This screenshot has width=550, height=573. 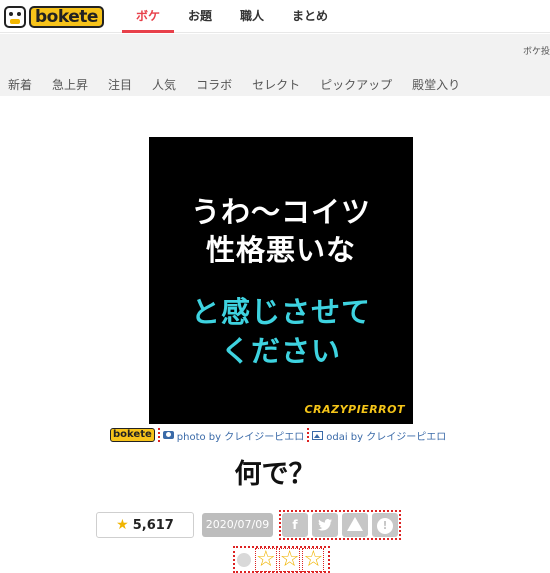 I want to click on tab-popular: 人気, so click(x=164, y=84).